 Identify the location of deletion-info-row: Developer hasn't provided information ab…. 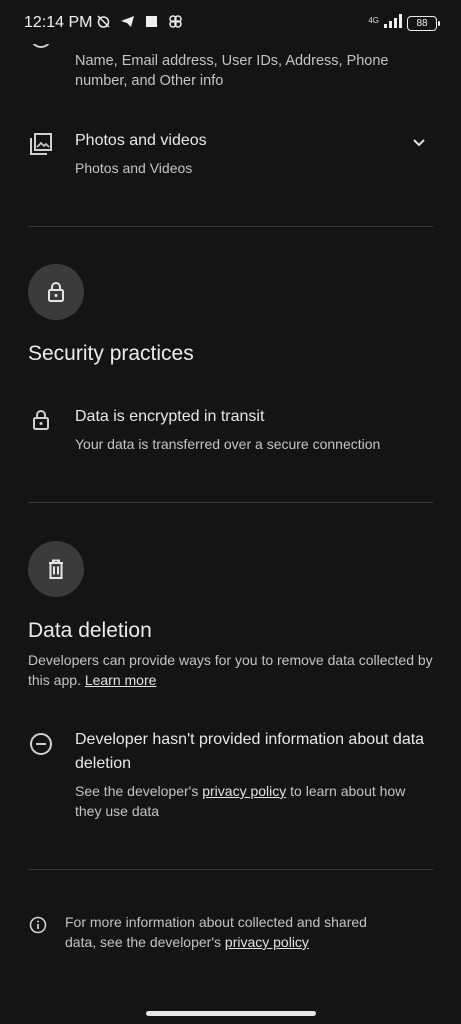
(230, 778).